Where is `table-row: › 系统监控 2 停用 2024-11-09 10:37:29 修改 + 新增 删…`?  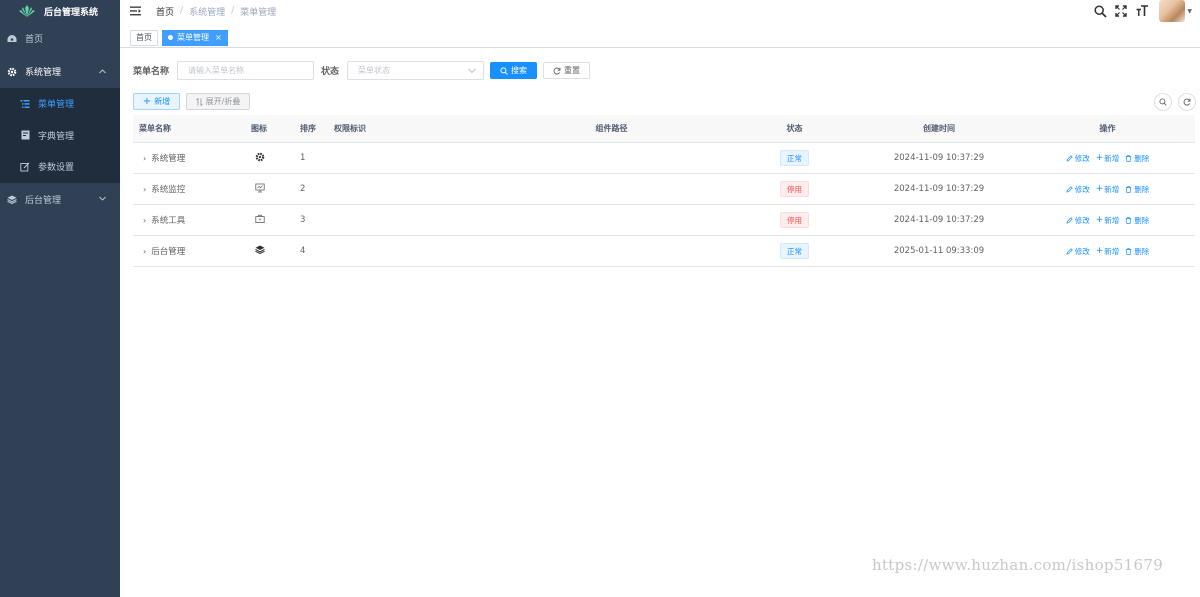
table-row: › 系统监控 2 停用 2024-11-09 10:37:29 修改 + 新增 删… is located at coordinates (664, 189).